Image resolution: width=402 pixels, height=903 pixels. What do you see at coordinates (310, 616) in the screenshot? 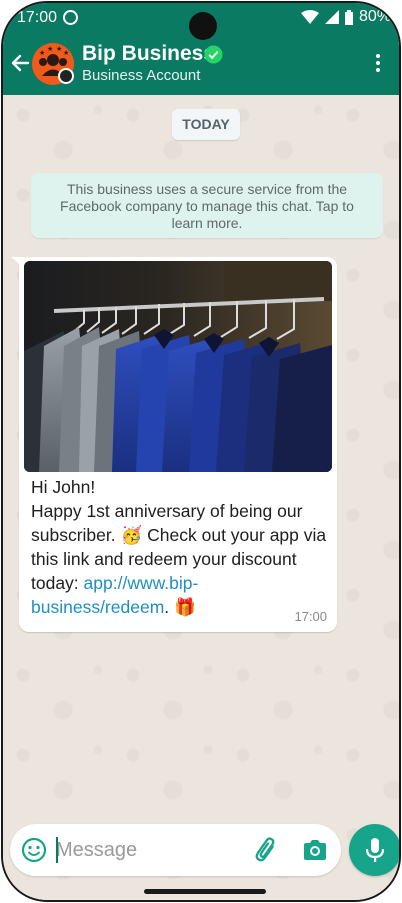
I see `message-timestamp: 17:00` at bounding box center [310, 616].